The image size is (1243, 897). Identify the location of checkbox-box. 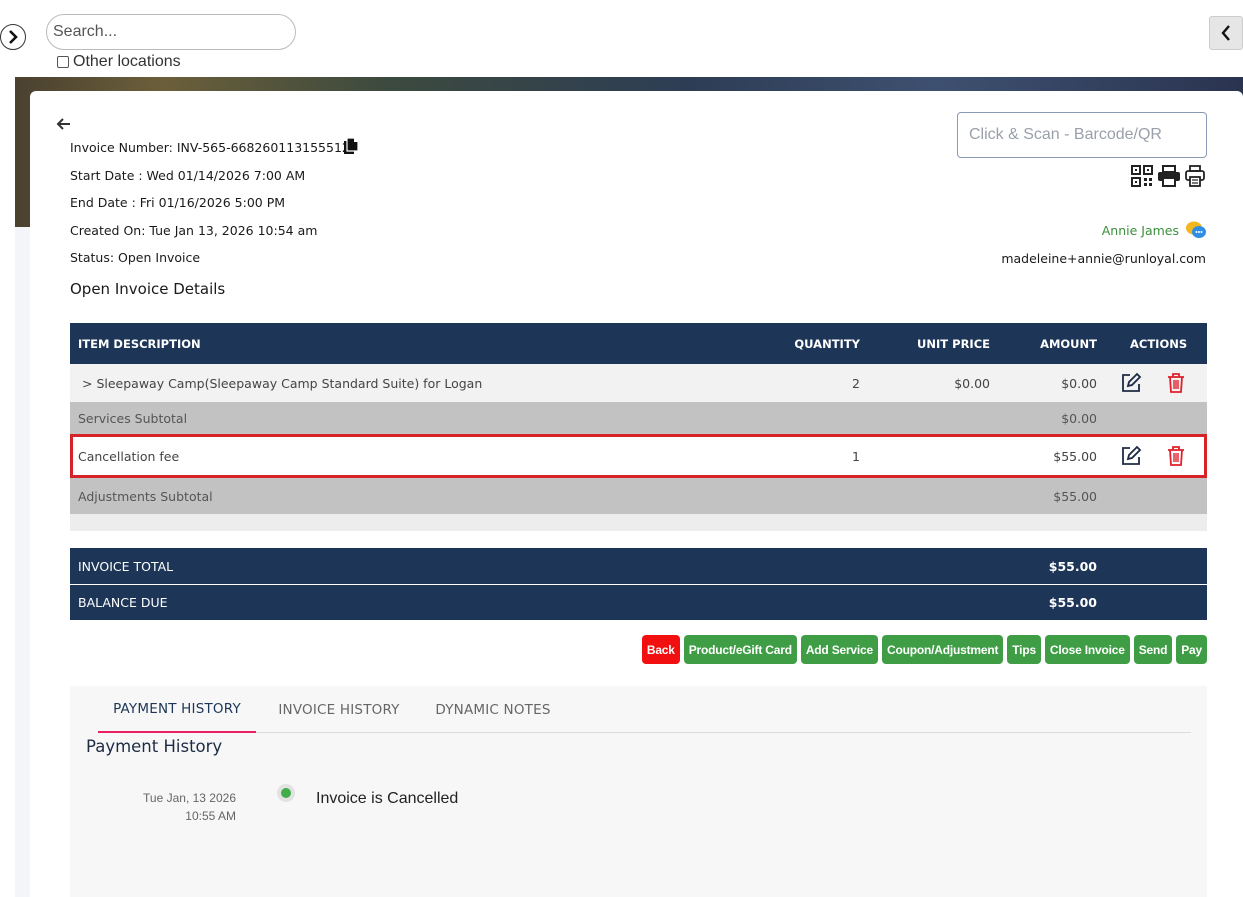
(63, 62).